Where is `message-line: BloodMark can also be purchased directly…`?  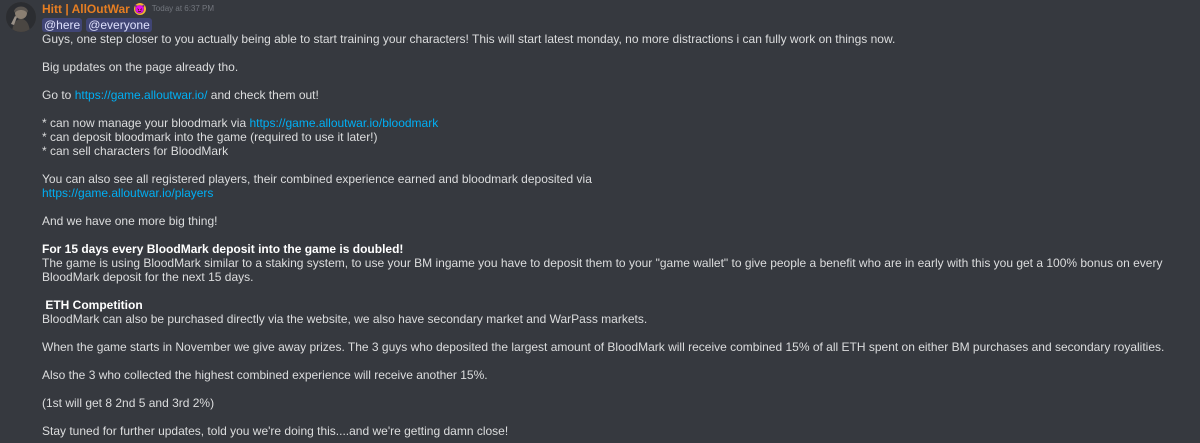
message-line: BloodMark can also be purchased directly… is located at coordinates (345, 319).